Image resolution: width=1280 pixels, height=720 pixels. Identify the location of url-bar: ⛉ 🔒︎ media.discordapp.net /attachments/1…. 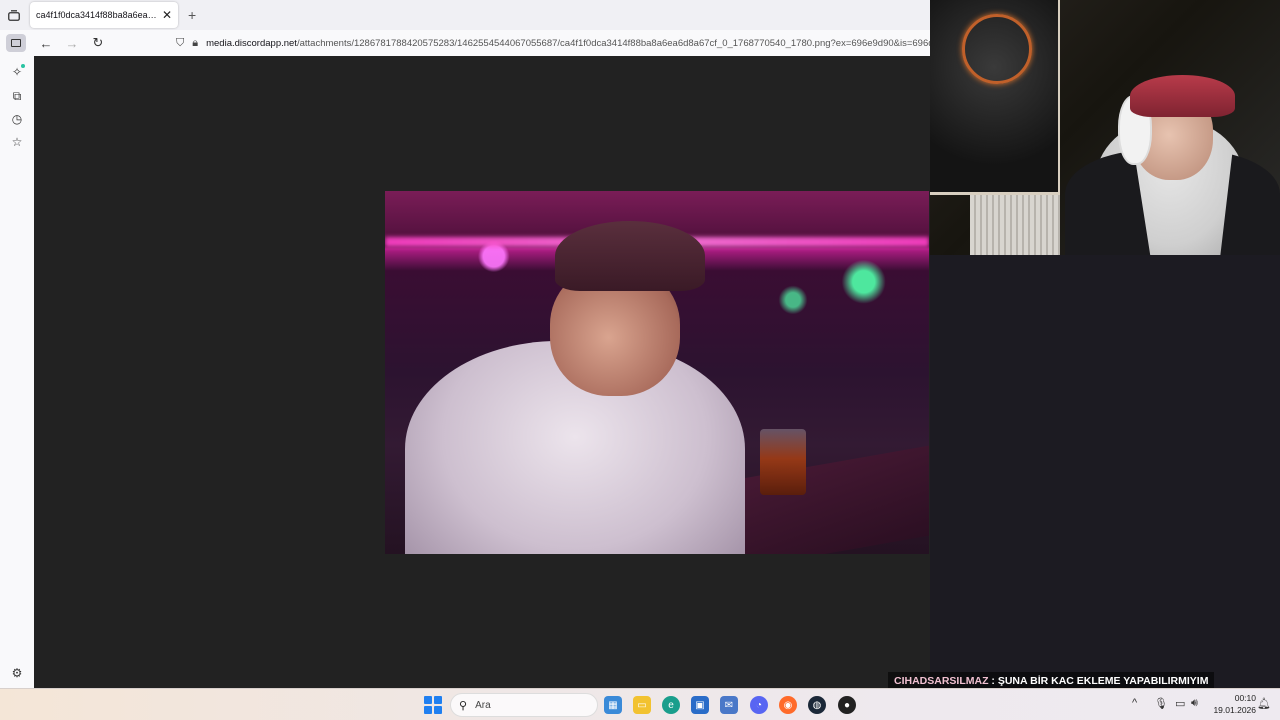
(553, 43).